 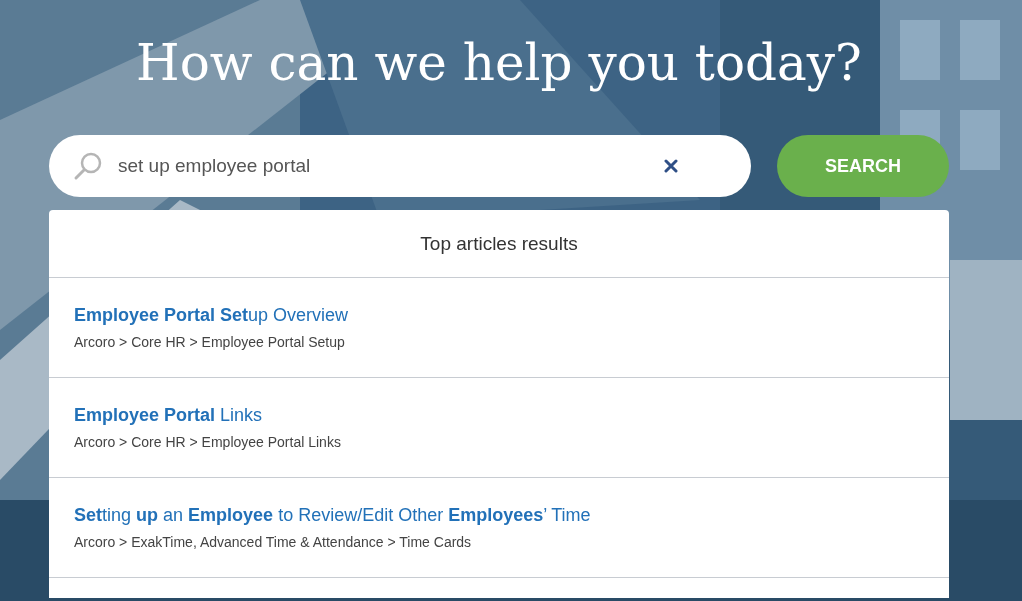 I want to click on article-link: Employee Portal Setup Overview, so click(x=211, y=315).